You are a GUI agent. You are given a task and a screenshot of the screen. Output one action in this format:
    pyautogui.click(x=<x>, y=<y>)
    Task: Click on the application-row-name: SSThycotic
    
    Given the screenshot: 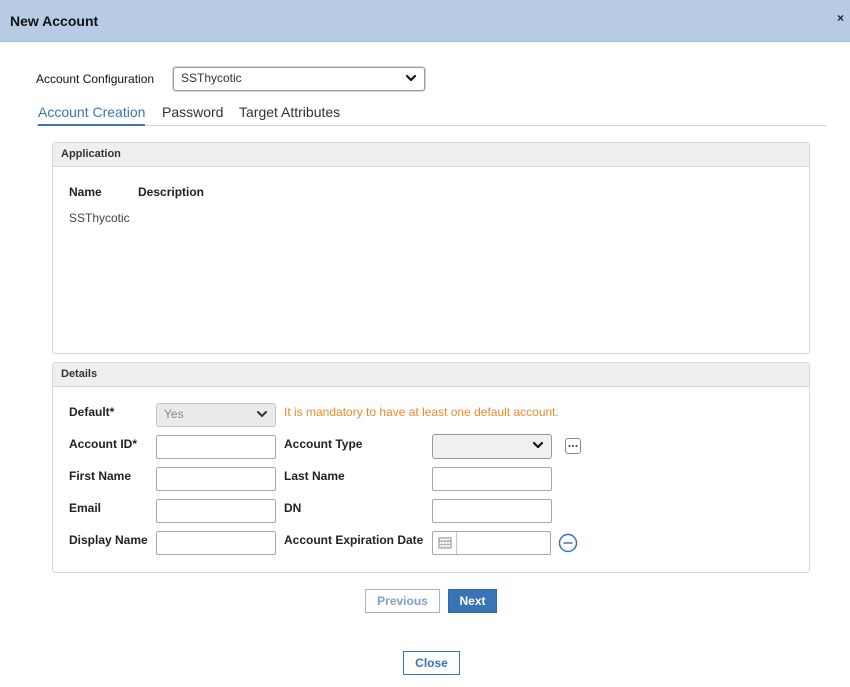 What is the action you would take?
    pyautogui.click(x=99, y=218)
    